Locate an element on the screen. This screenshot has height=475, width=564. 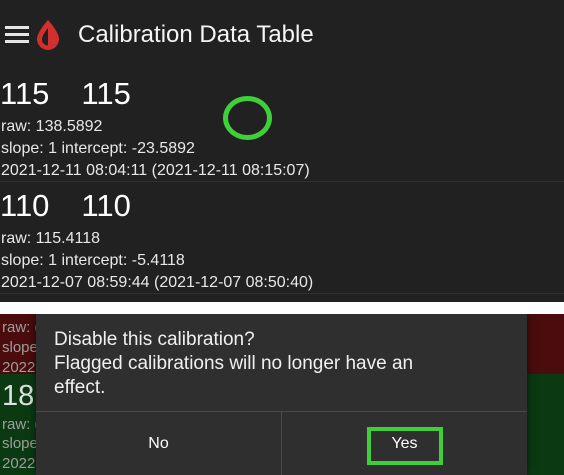
slope-intercept: slope: 1 intercept: -5.4118 is located at coordinates (93, 260).